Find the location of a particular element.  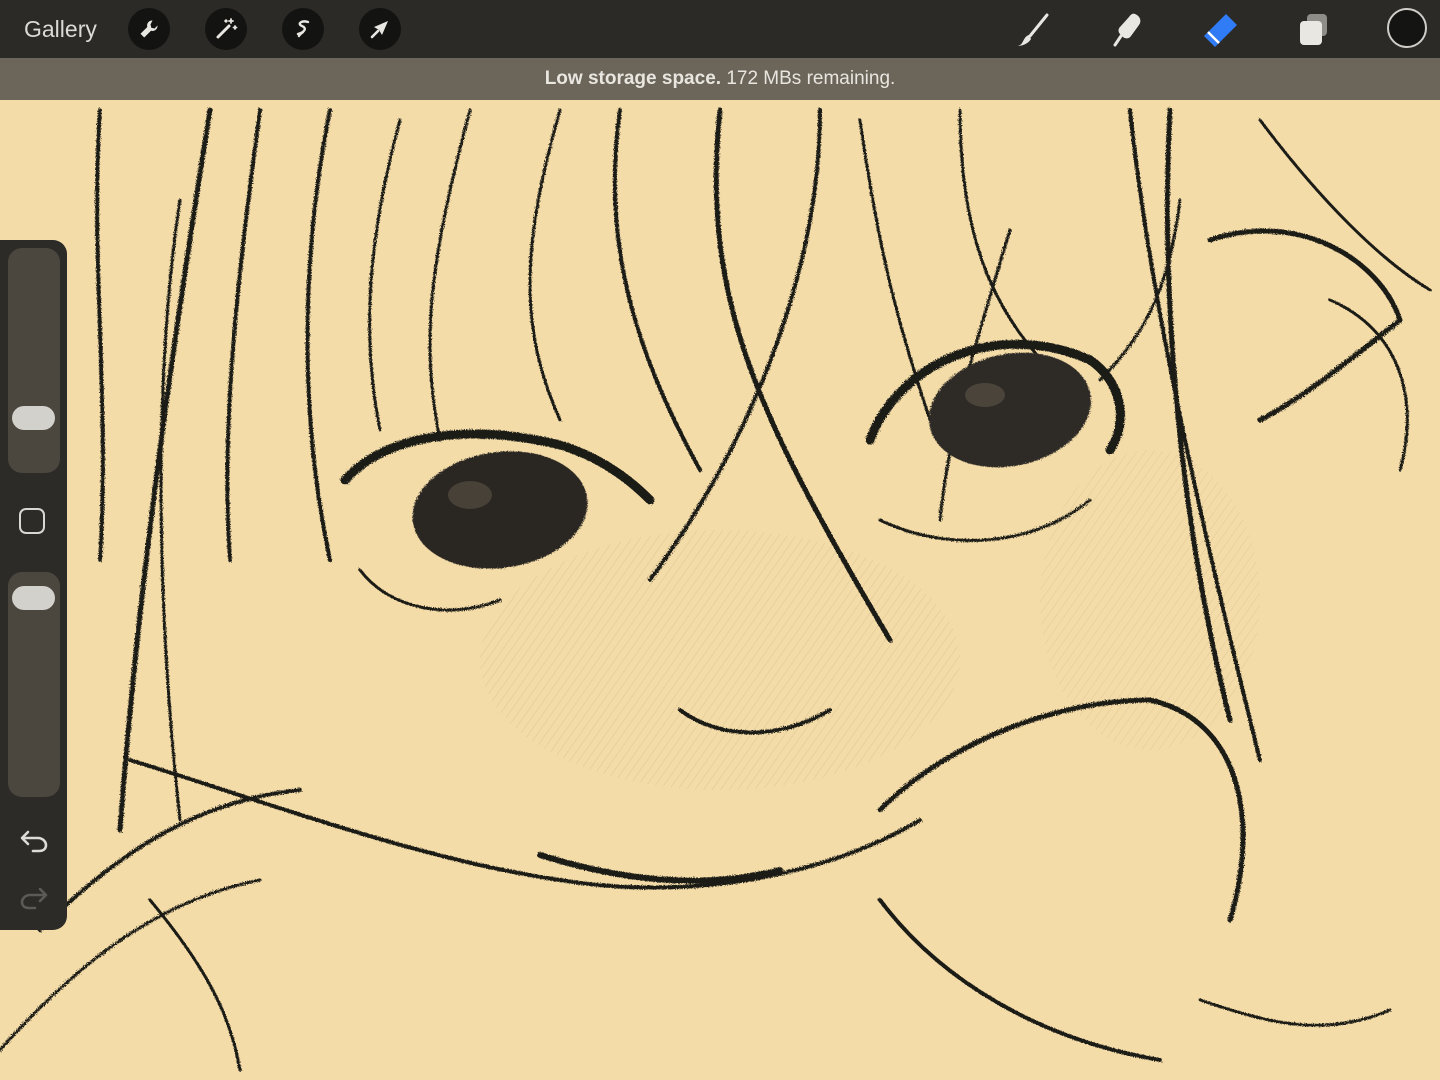

storage-warning-detail: 172 MBs remaining. is located at coordinates (811, 78).